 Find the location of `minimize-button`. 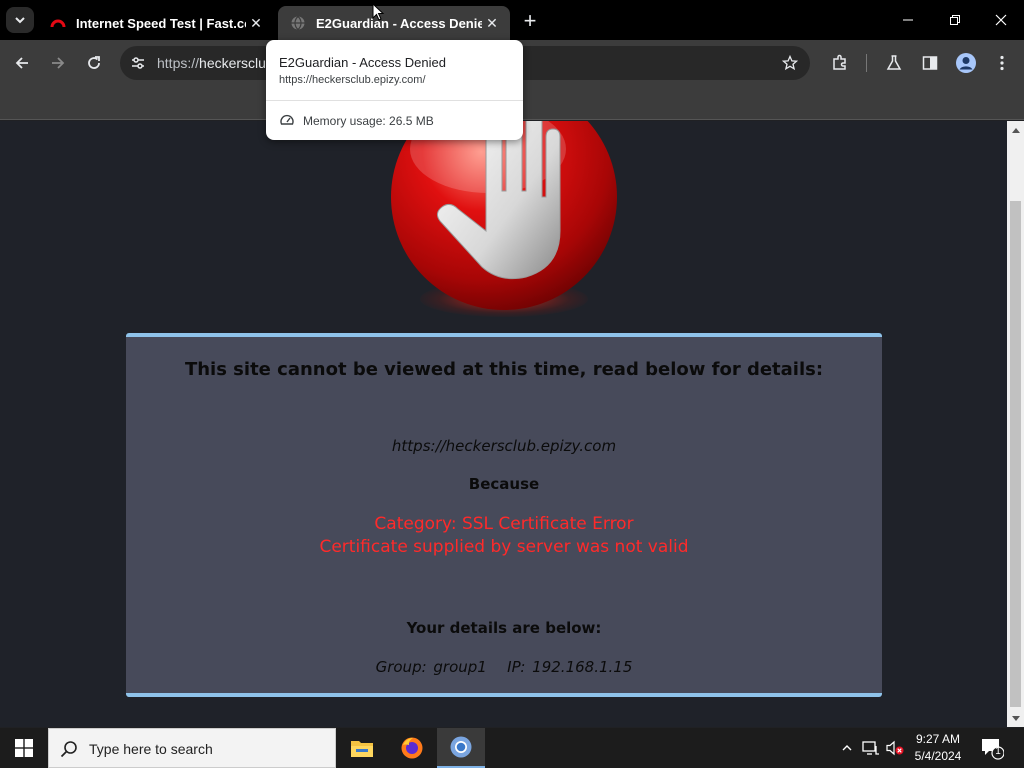

minimize-button is located at coordinates (908, 20).